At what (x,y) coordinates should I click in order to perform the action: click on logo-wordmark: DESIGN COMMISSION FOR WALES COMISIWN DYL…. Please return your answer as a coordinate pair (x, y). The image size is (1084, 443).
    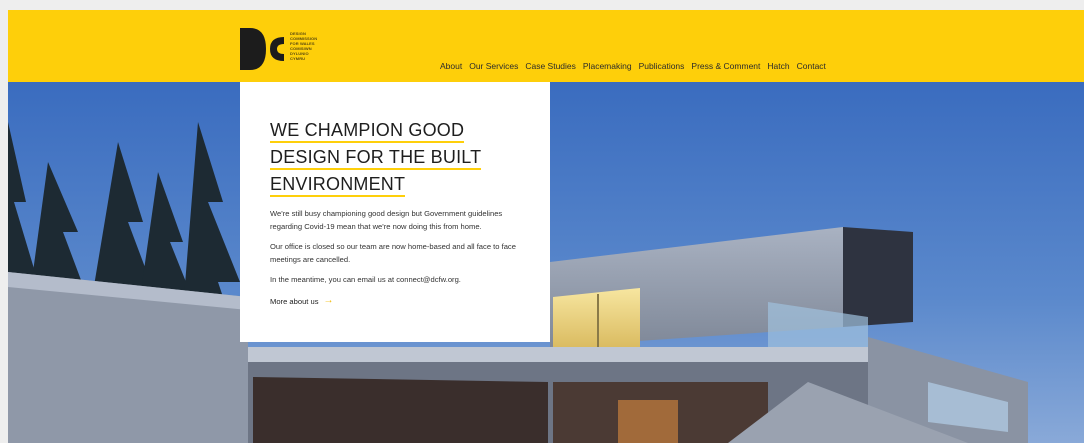
    Looking at the image, I should click on (312, 46).